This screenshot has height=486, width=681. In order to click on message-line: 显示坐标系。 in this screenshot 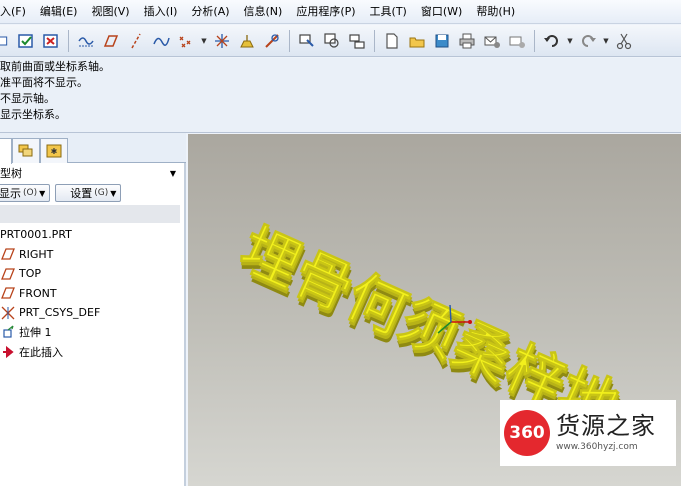, I will do `click(33, 114)`.